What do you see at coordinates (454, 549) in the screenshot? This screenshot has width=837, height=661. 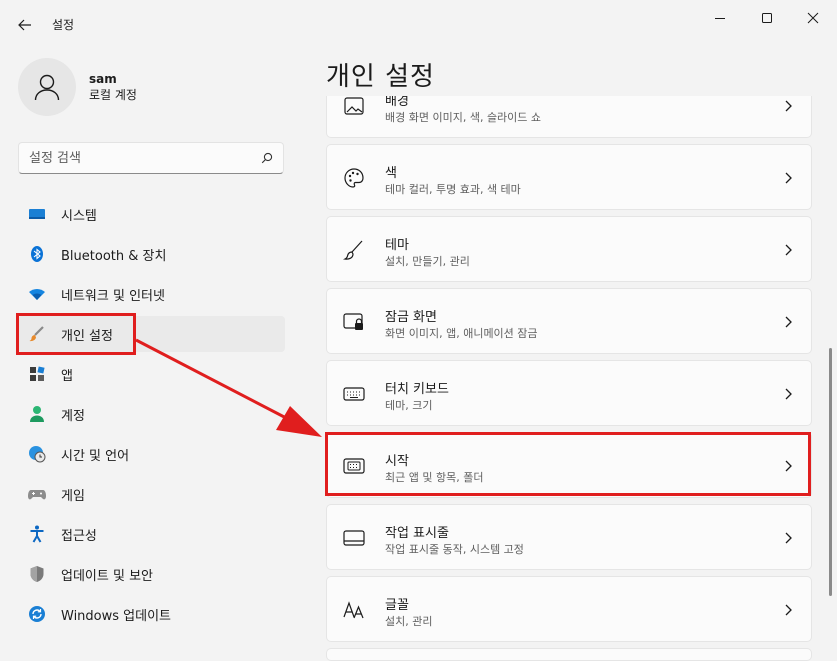 I see `card-subtitle: 작업 표시줄 동작, 시스템 고정` at bounding box center [454, 549].